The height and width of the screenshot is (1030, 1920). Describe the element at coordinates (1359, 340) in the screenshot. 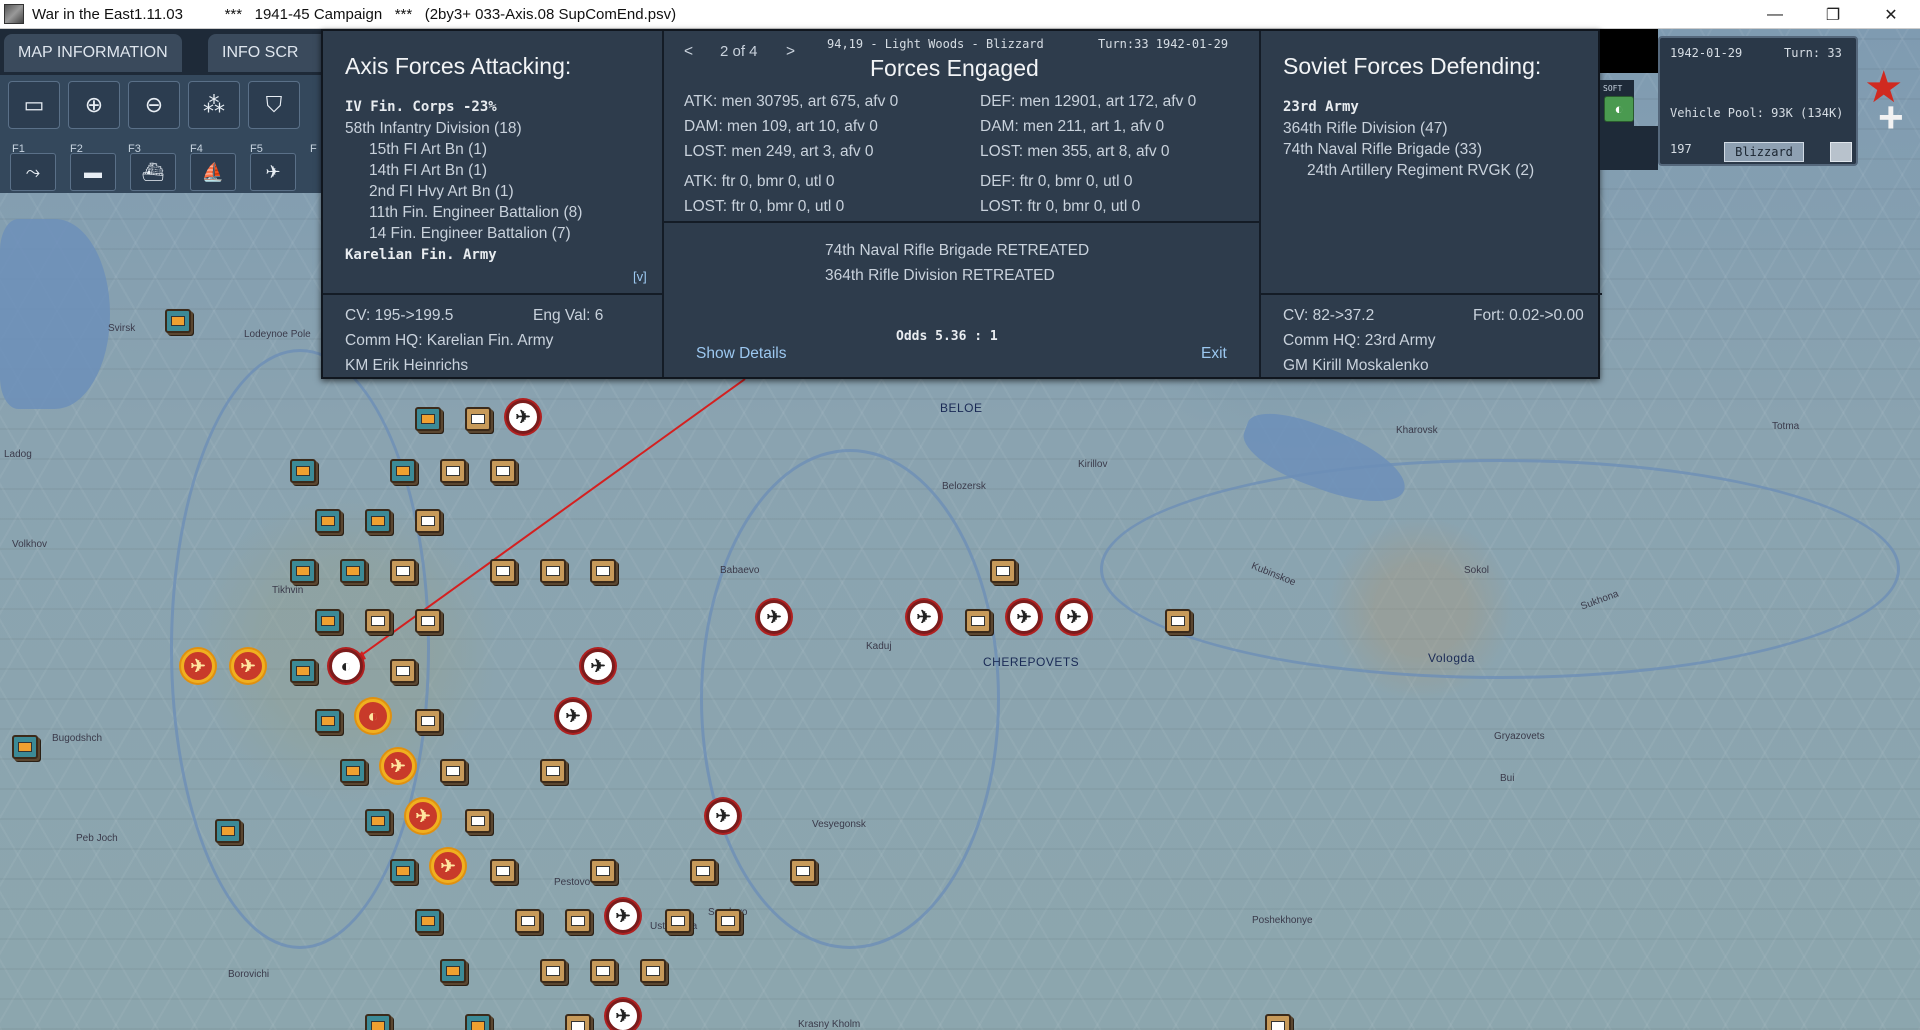

I see `soviet-comm-hq: Comm HQ: 23rd Army` at that location.